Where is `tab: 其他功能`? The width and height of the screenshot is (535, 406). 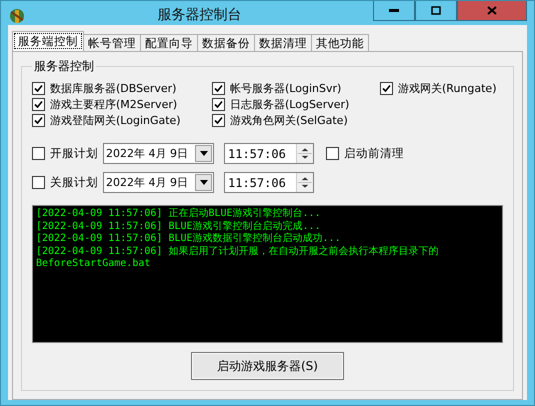 tab: 其他功能 is located at coordinates (340, 42).